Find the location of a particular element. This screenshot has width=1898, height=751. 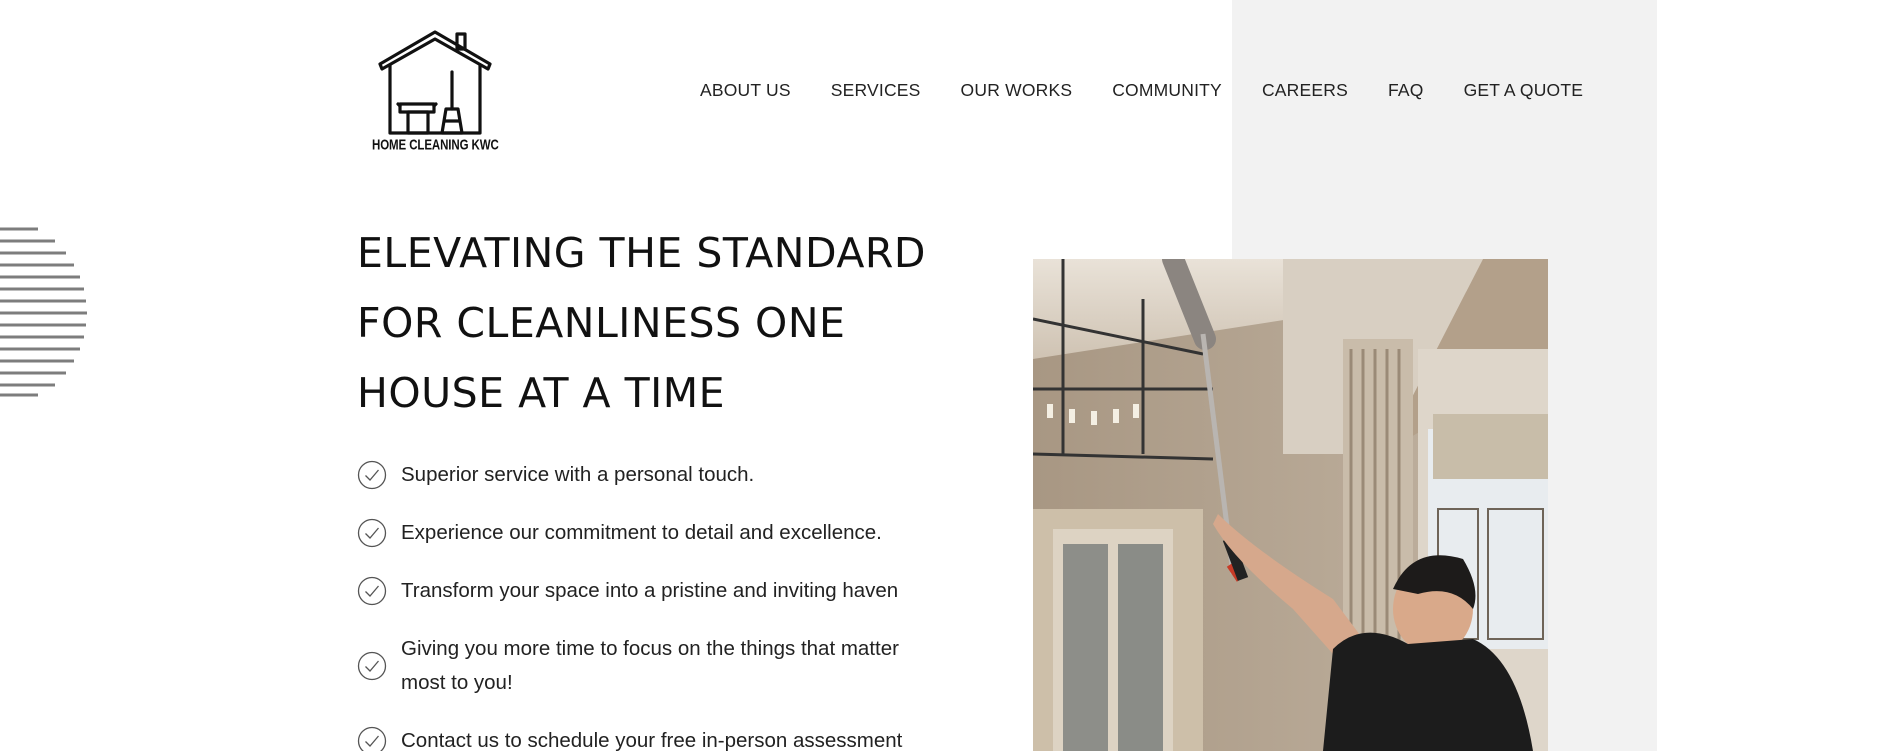

nav-community: COMMUNITY is located at coordinates (1167, 90).